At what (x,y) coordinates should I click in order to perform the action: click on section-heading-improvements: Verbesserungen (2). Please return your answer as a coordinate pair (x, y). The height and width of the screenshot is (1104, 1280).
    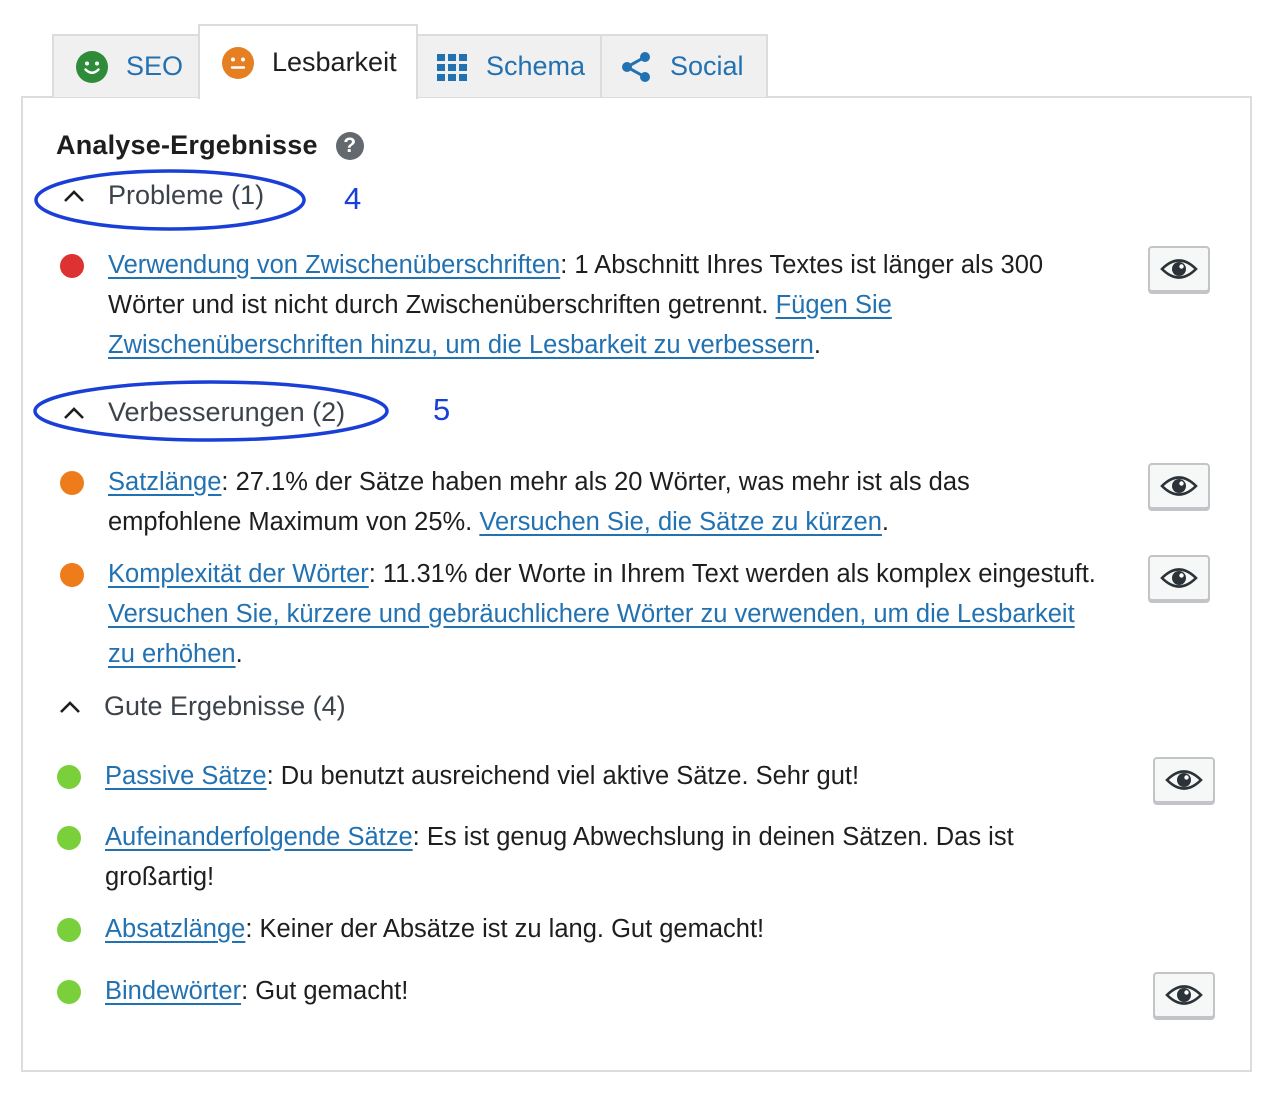
    Looking at the image, I should click on (227, 412).